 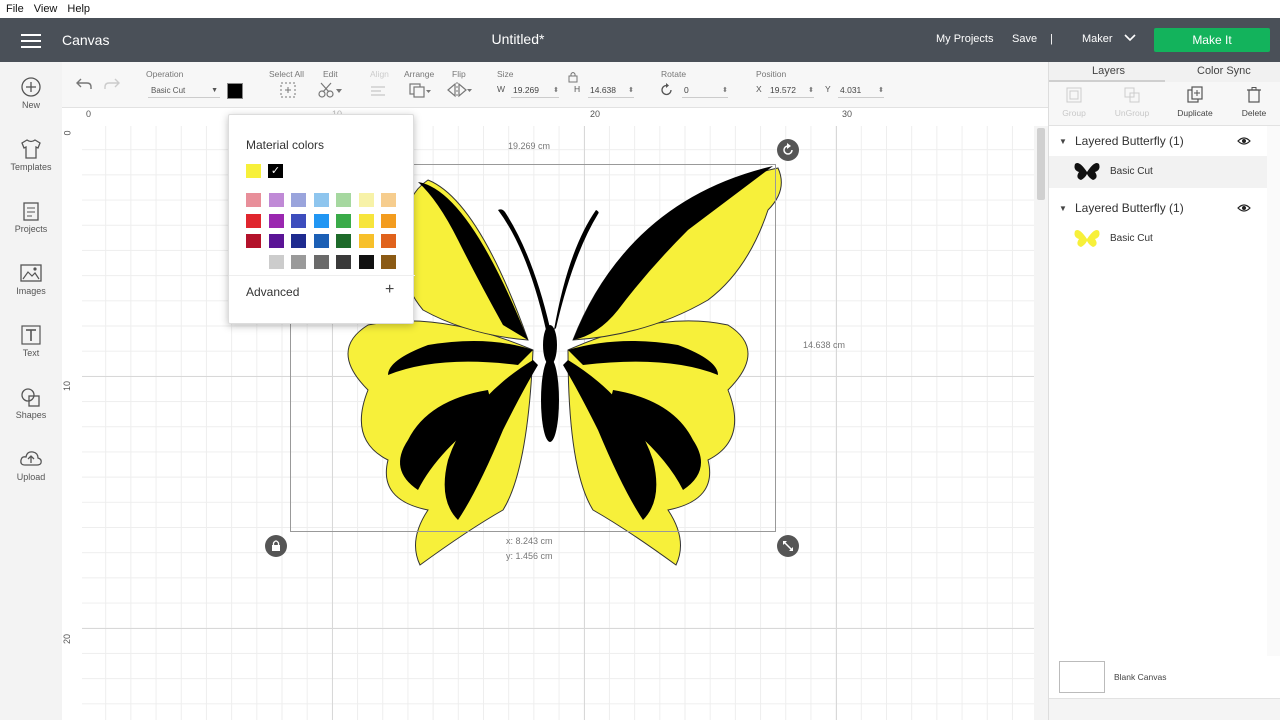 I want to click on redo-icon, so click(x=112, y=84).